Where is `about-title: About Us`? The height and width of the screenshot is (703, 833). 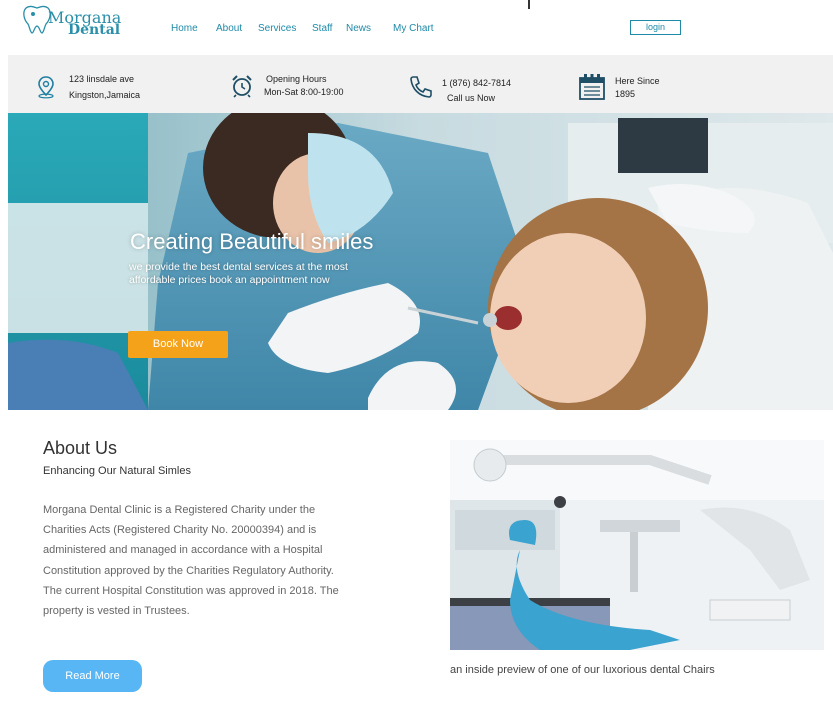 about-title: About Us is located at coordinates (80, 448).